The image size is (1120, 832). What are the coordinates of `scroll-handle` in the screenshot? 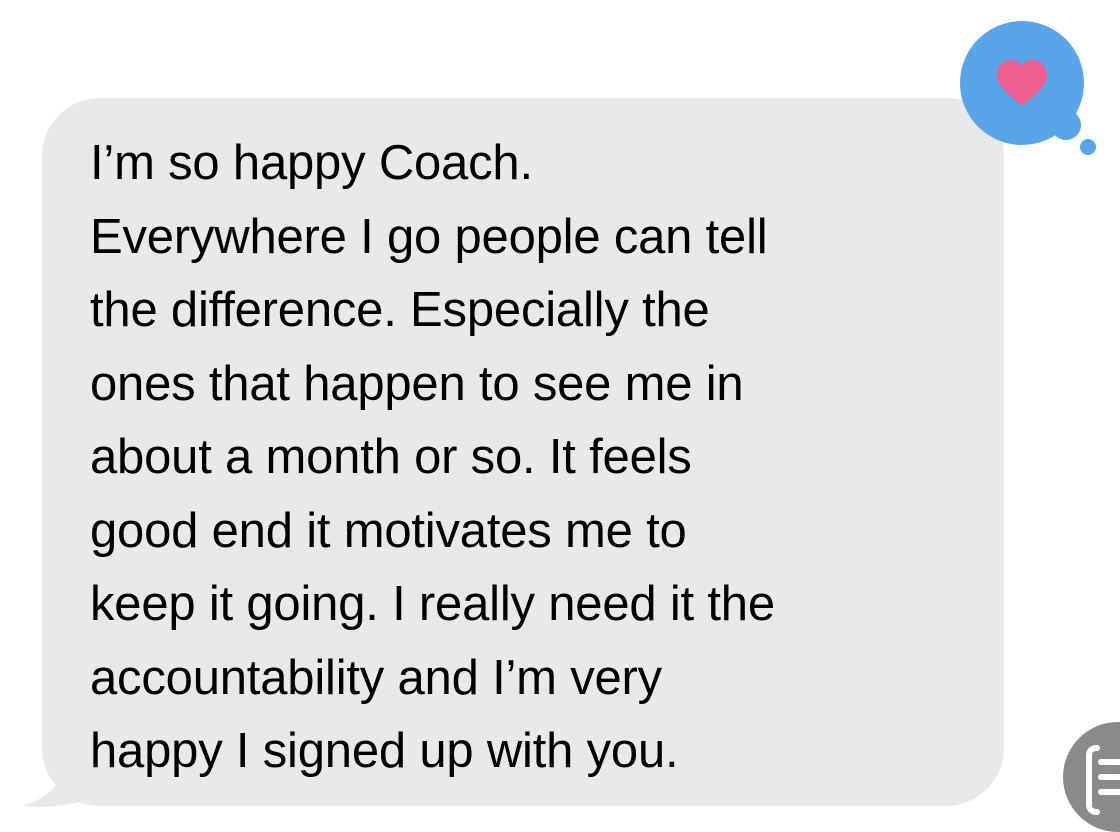 It's located at (1091, 777).